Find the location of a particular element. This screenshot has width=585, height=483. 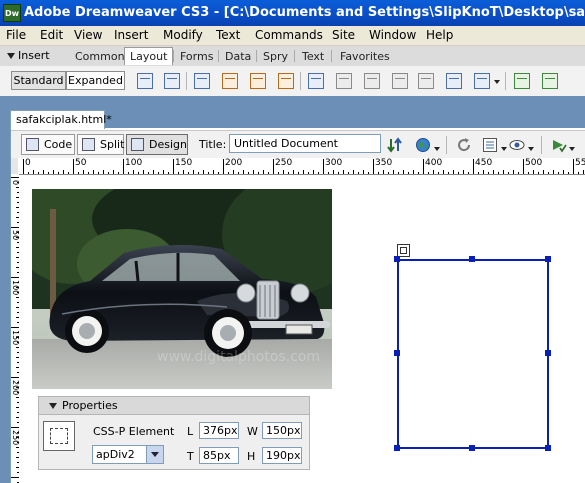

code-view-button: Code is located at coordinates (48, 144).